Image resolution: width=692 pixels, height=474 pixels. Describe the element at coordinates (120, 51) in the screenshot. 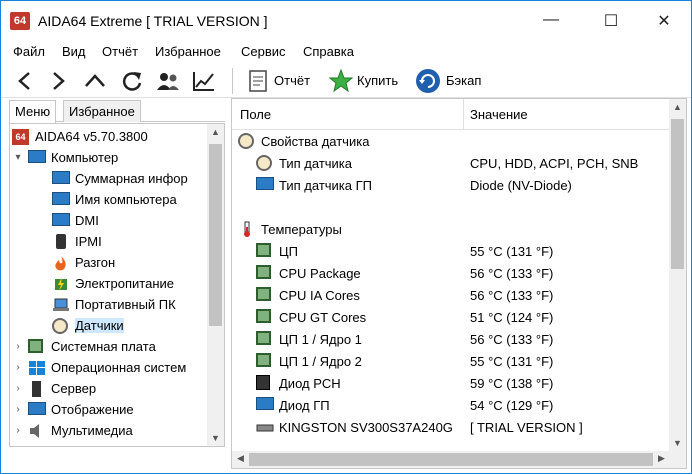

I see `menu-report: Отчёт` at that location.